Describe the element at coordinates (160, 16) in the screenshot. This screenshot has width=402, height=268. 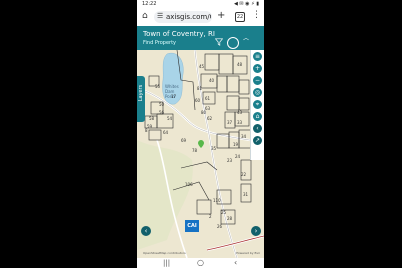
I see `tune-icon: ☰` at that location.